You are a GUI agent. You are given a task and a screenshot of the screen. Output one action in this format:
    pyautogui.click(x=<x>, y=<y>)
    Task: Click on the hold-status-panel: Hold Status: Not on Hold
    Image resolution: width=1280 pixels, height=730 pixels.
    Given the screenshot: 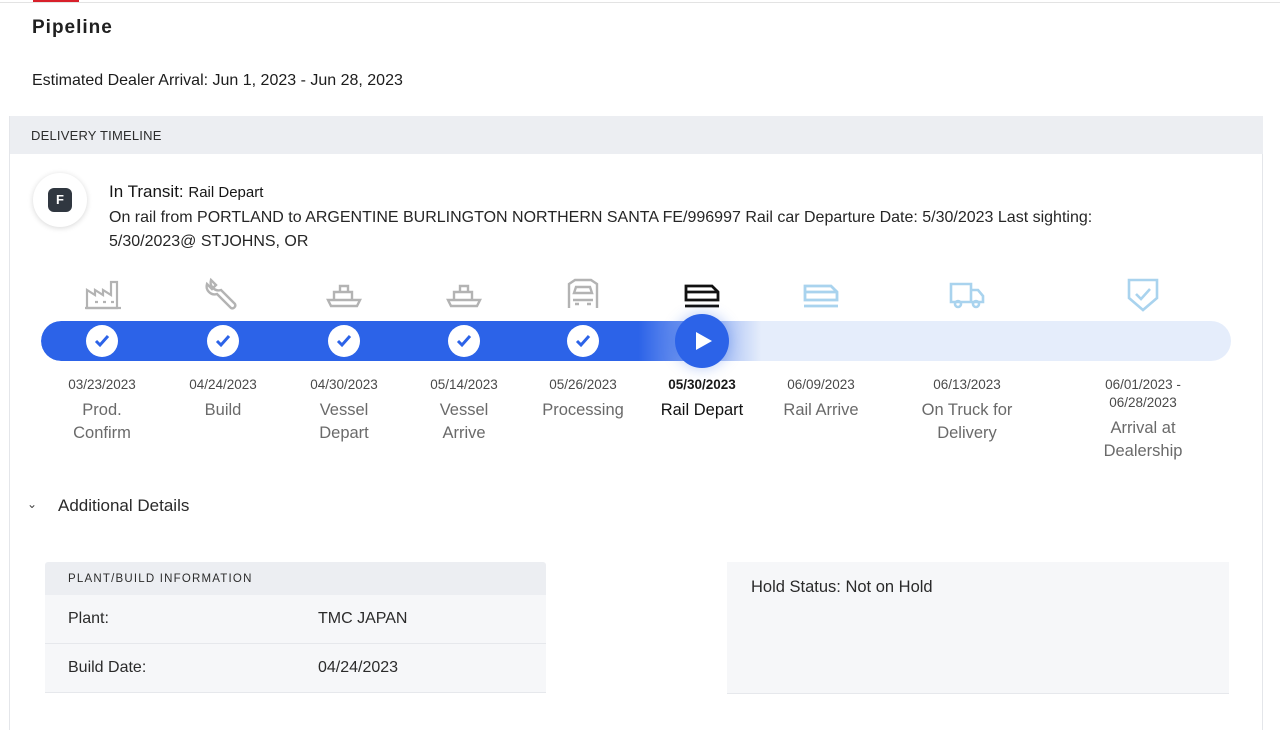 What is the action you would take?
    pyautogui.click(x=978, y=628)
    